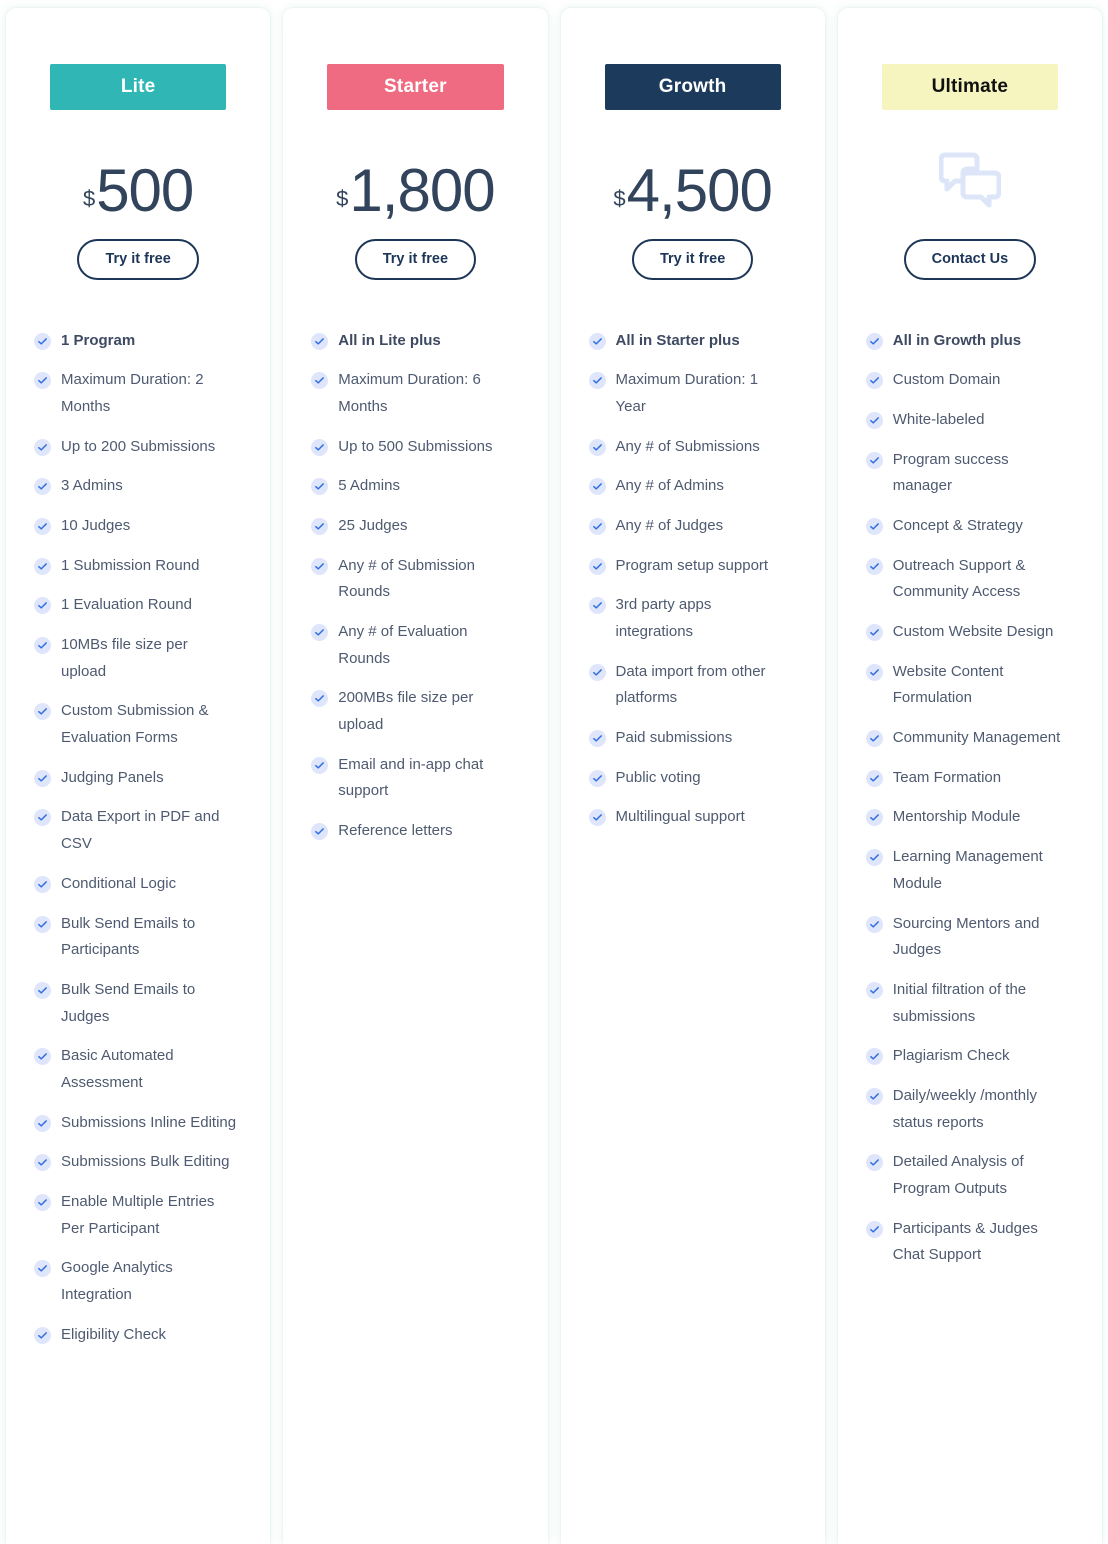  I want to click on feature-list-item: Maximum Duration: 1 Year, so click(689, 393).